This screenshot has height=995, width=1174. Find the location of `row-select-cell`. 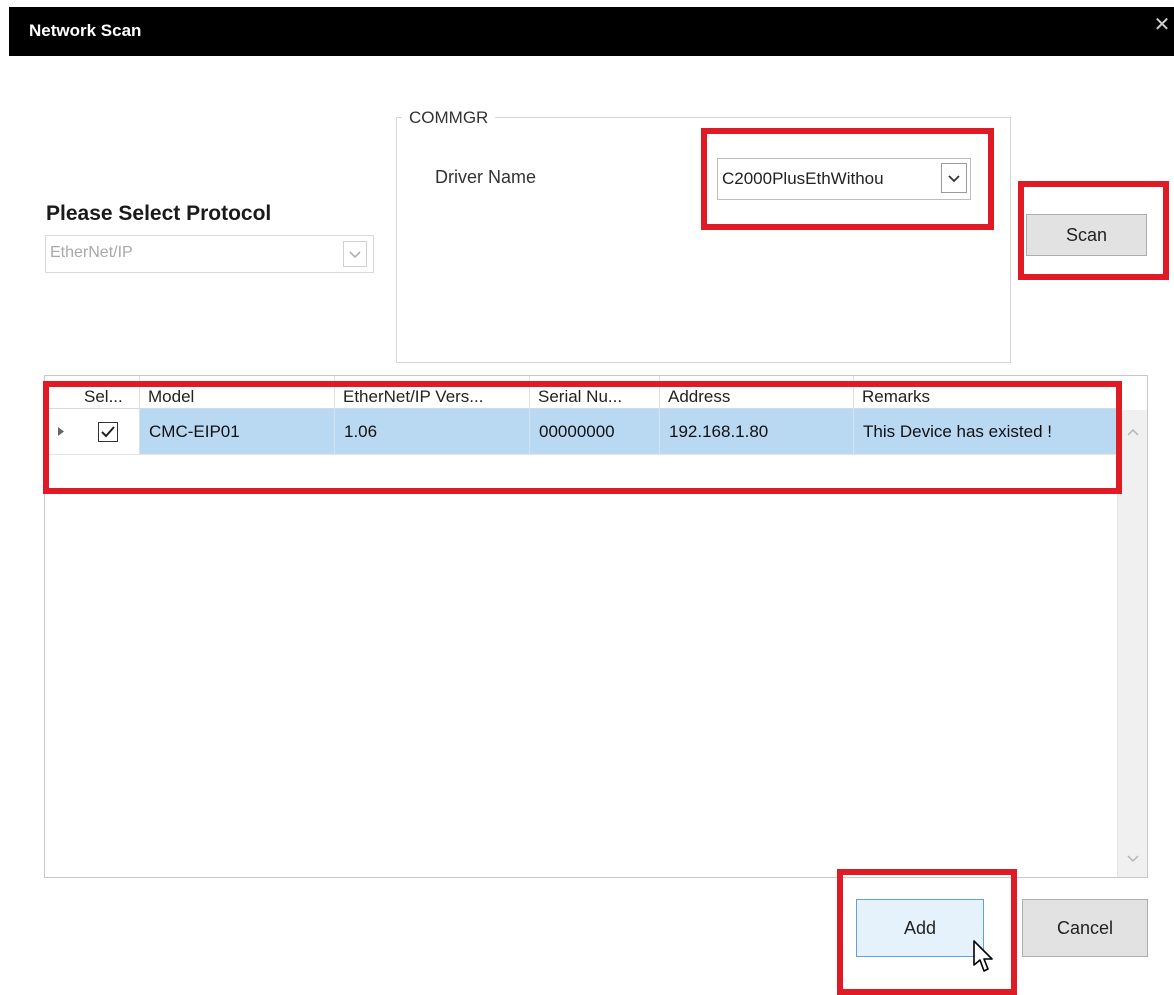

row-select-cell is located at coordinates (108, 431).